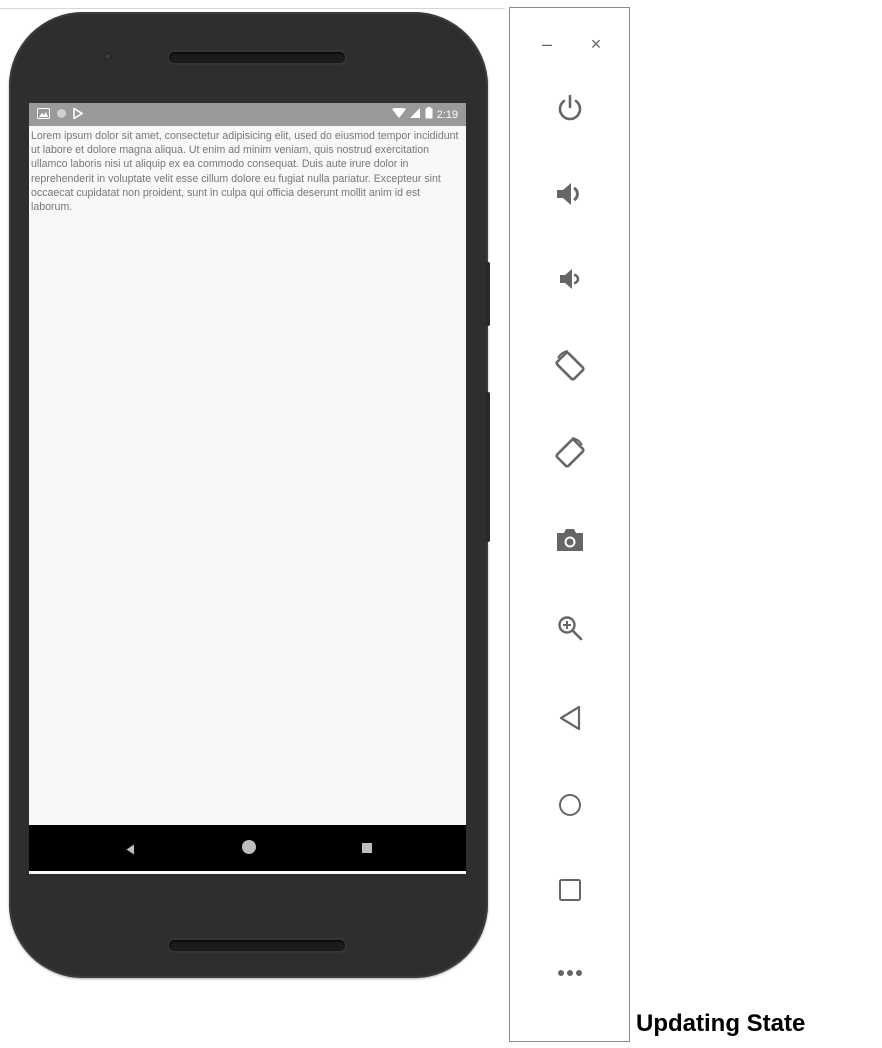  What do you see at coordinates (447, 114) in the screenshot?
I see `status-time: 2:19` at bounding box center [447, 114].